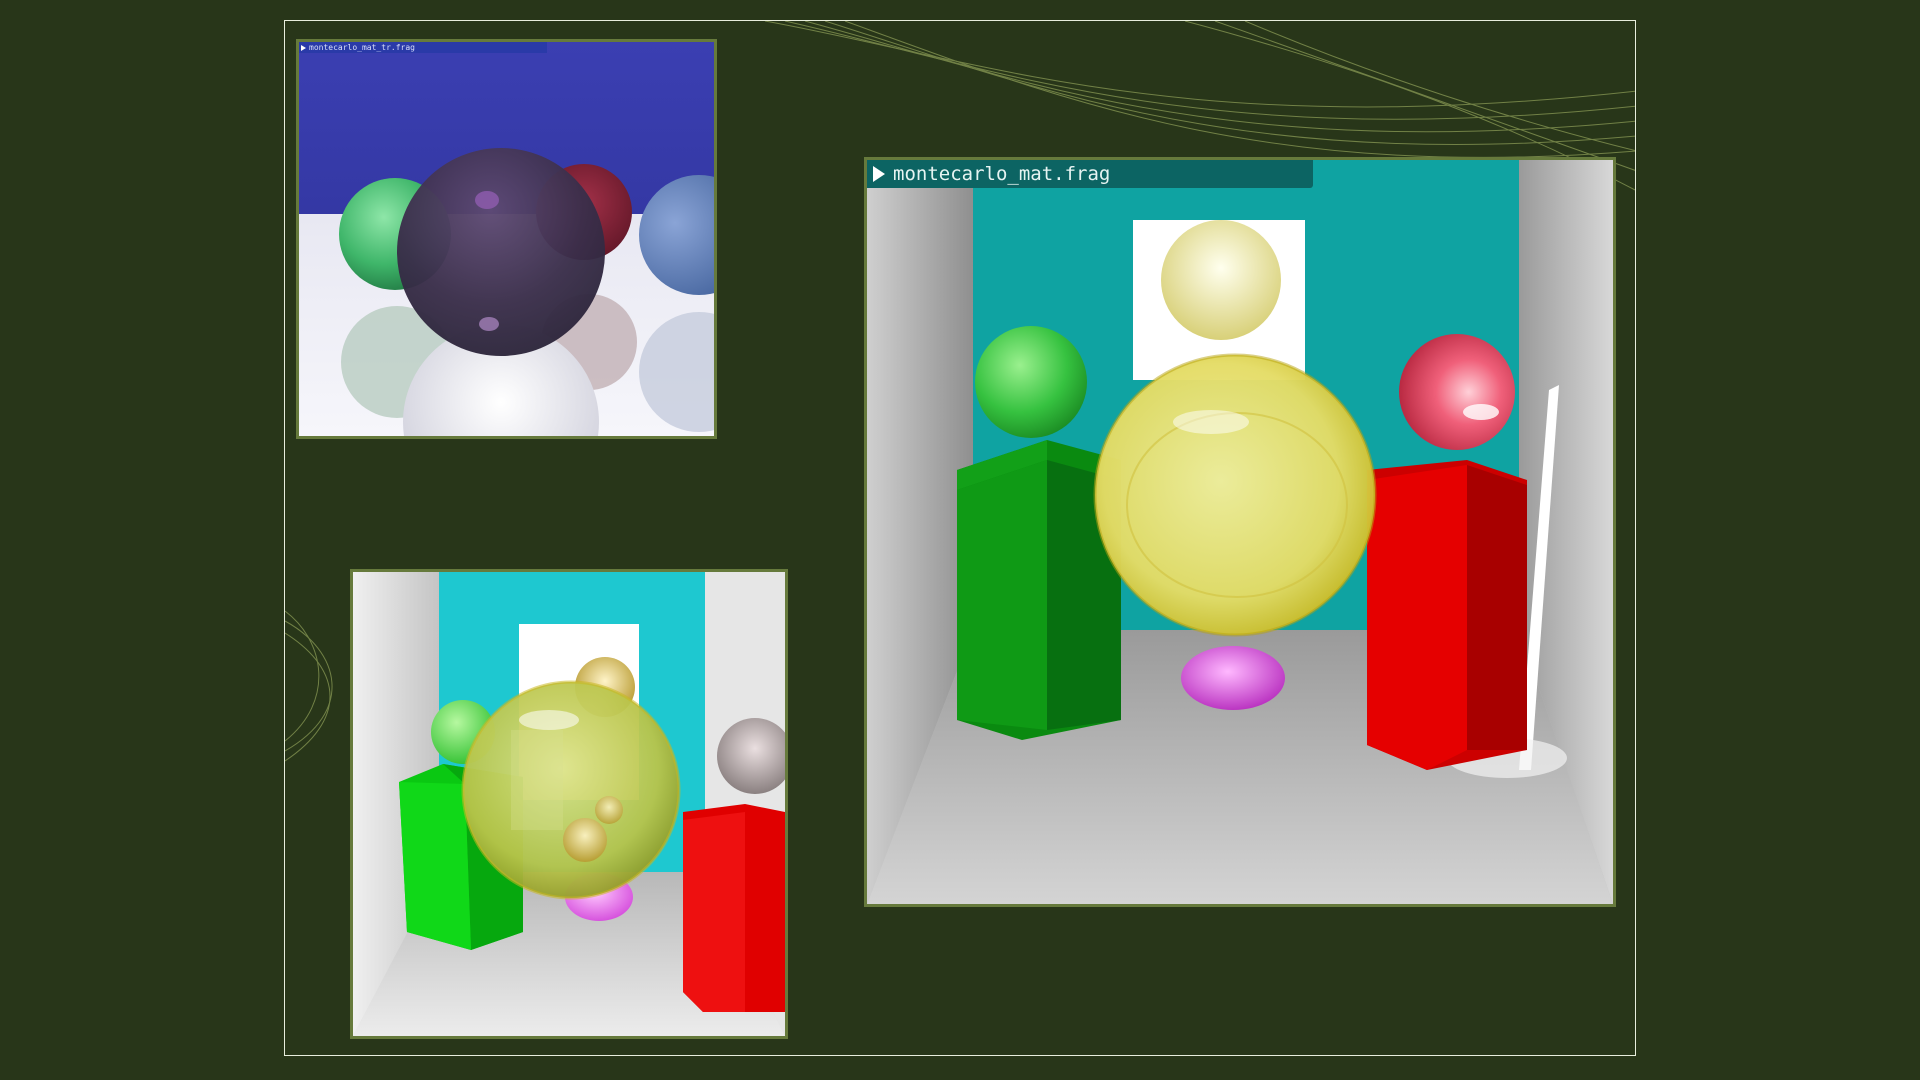 The height and width of the screenshot is (1080, 1920). I want to click on render-panel-bottom-left, so click(569, 804).